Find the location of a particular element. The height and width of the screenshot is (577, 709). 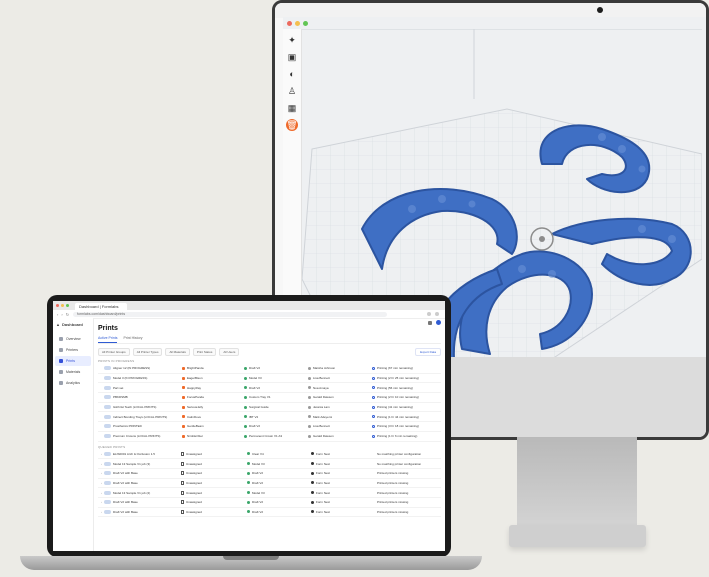

queued-note: Printed printers missing is located at coordinates (409, 473).